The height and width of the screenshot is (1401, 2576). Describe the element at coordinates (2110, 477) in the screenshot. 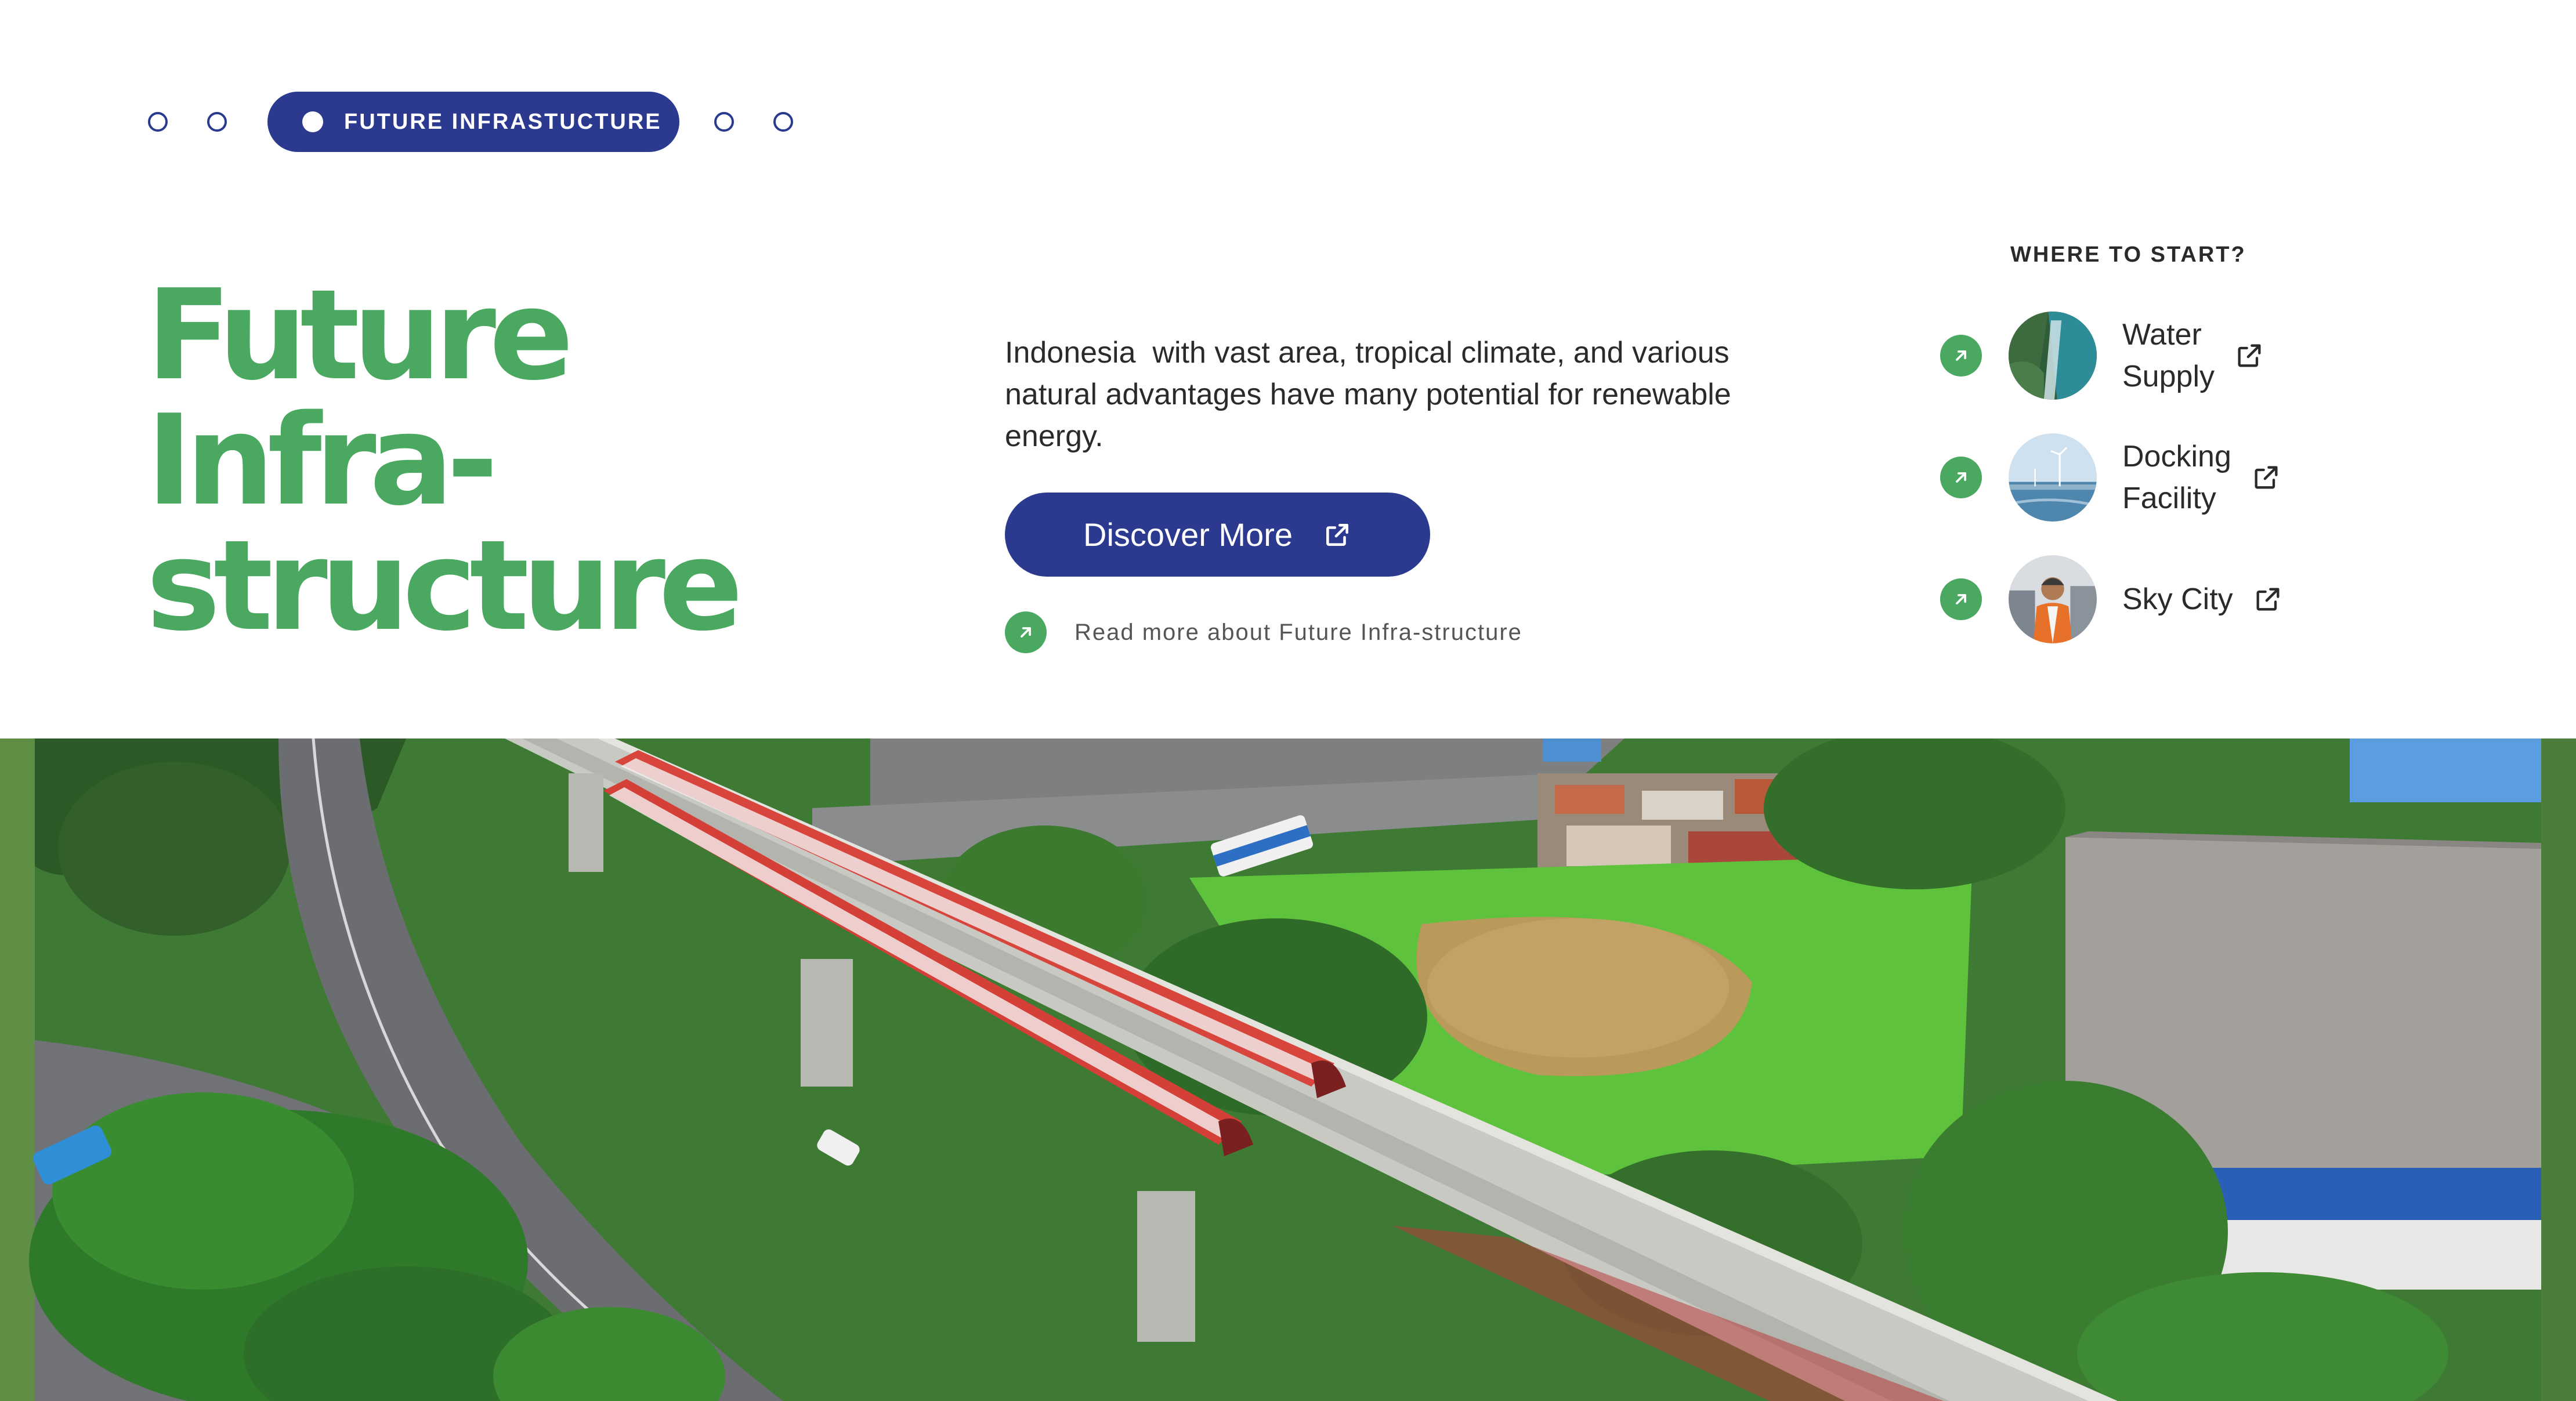

I see `start-item-docking-facility: Docking Facility` at that location.